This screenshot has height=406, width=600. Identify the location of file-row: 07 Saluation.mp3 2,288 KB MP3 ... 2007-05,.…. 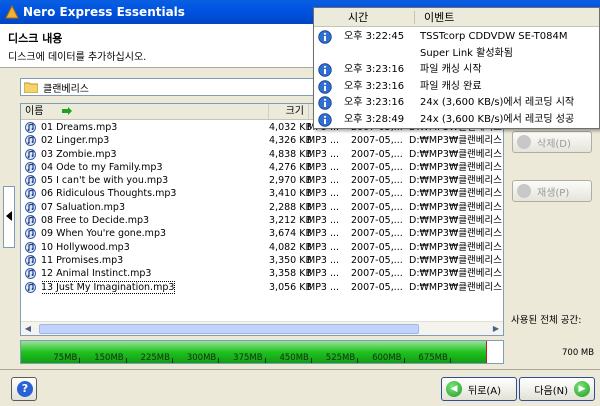
(262, 207).